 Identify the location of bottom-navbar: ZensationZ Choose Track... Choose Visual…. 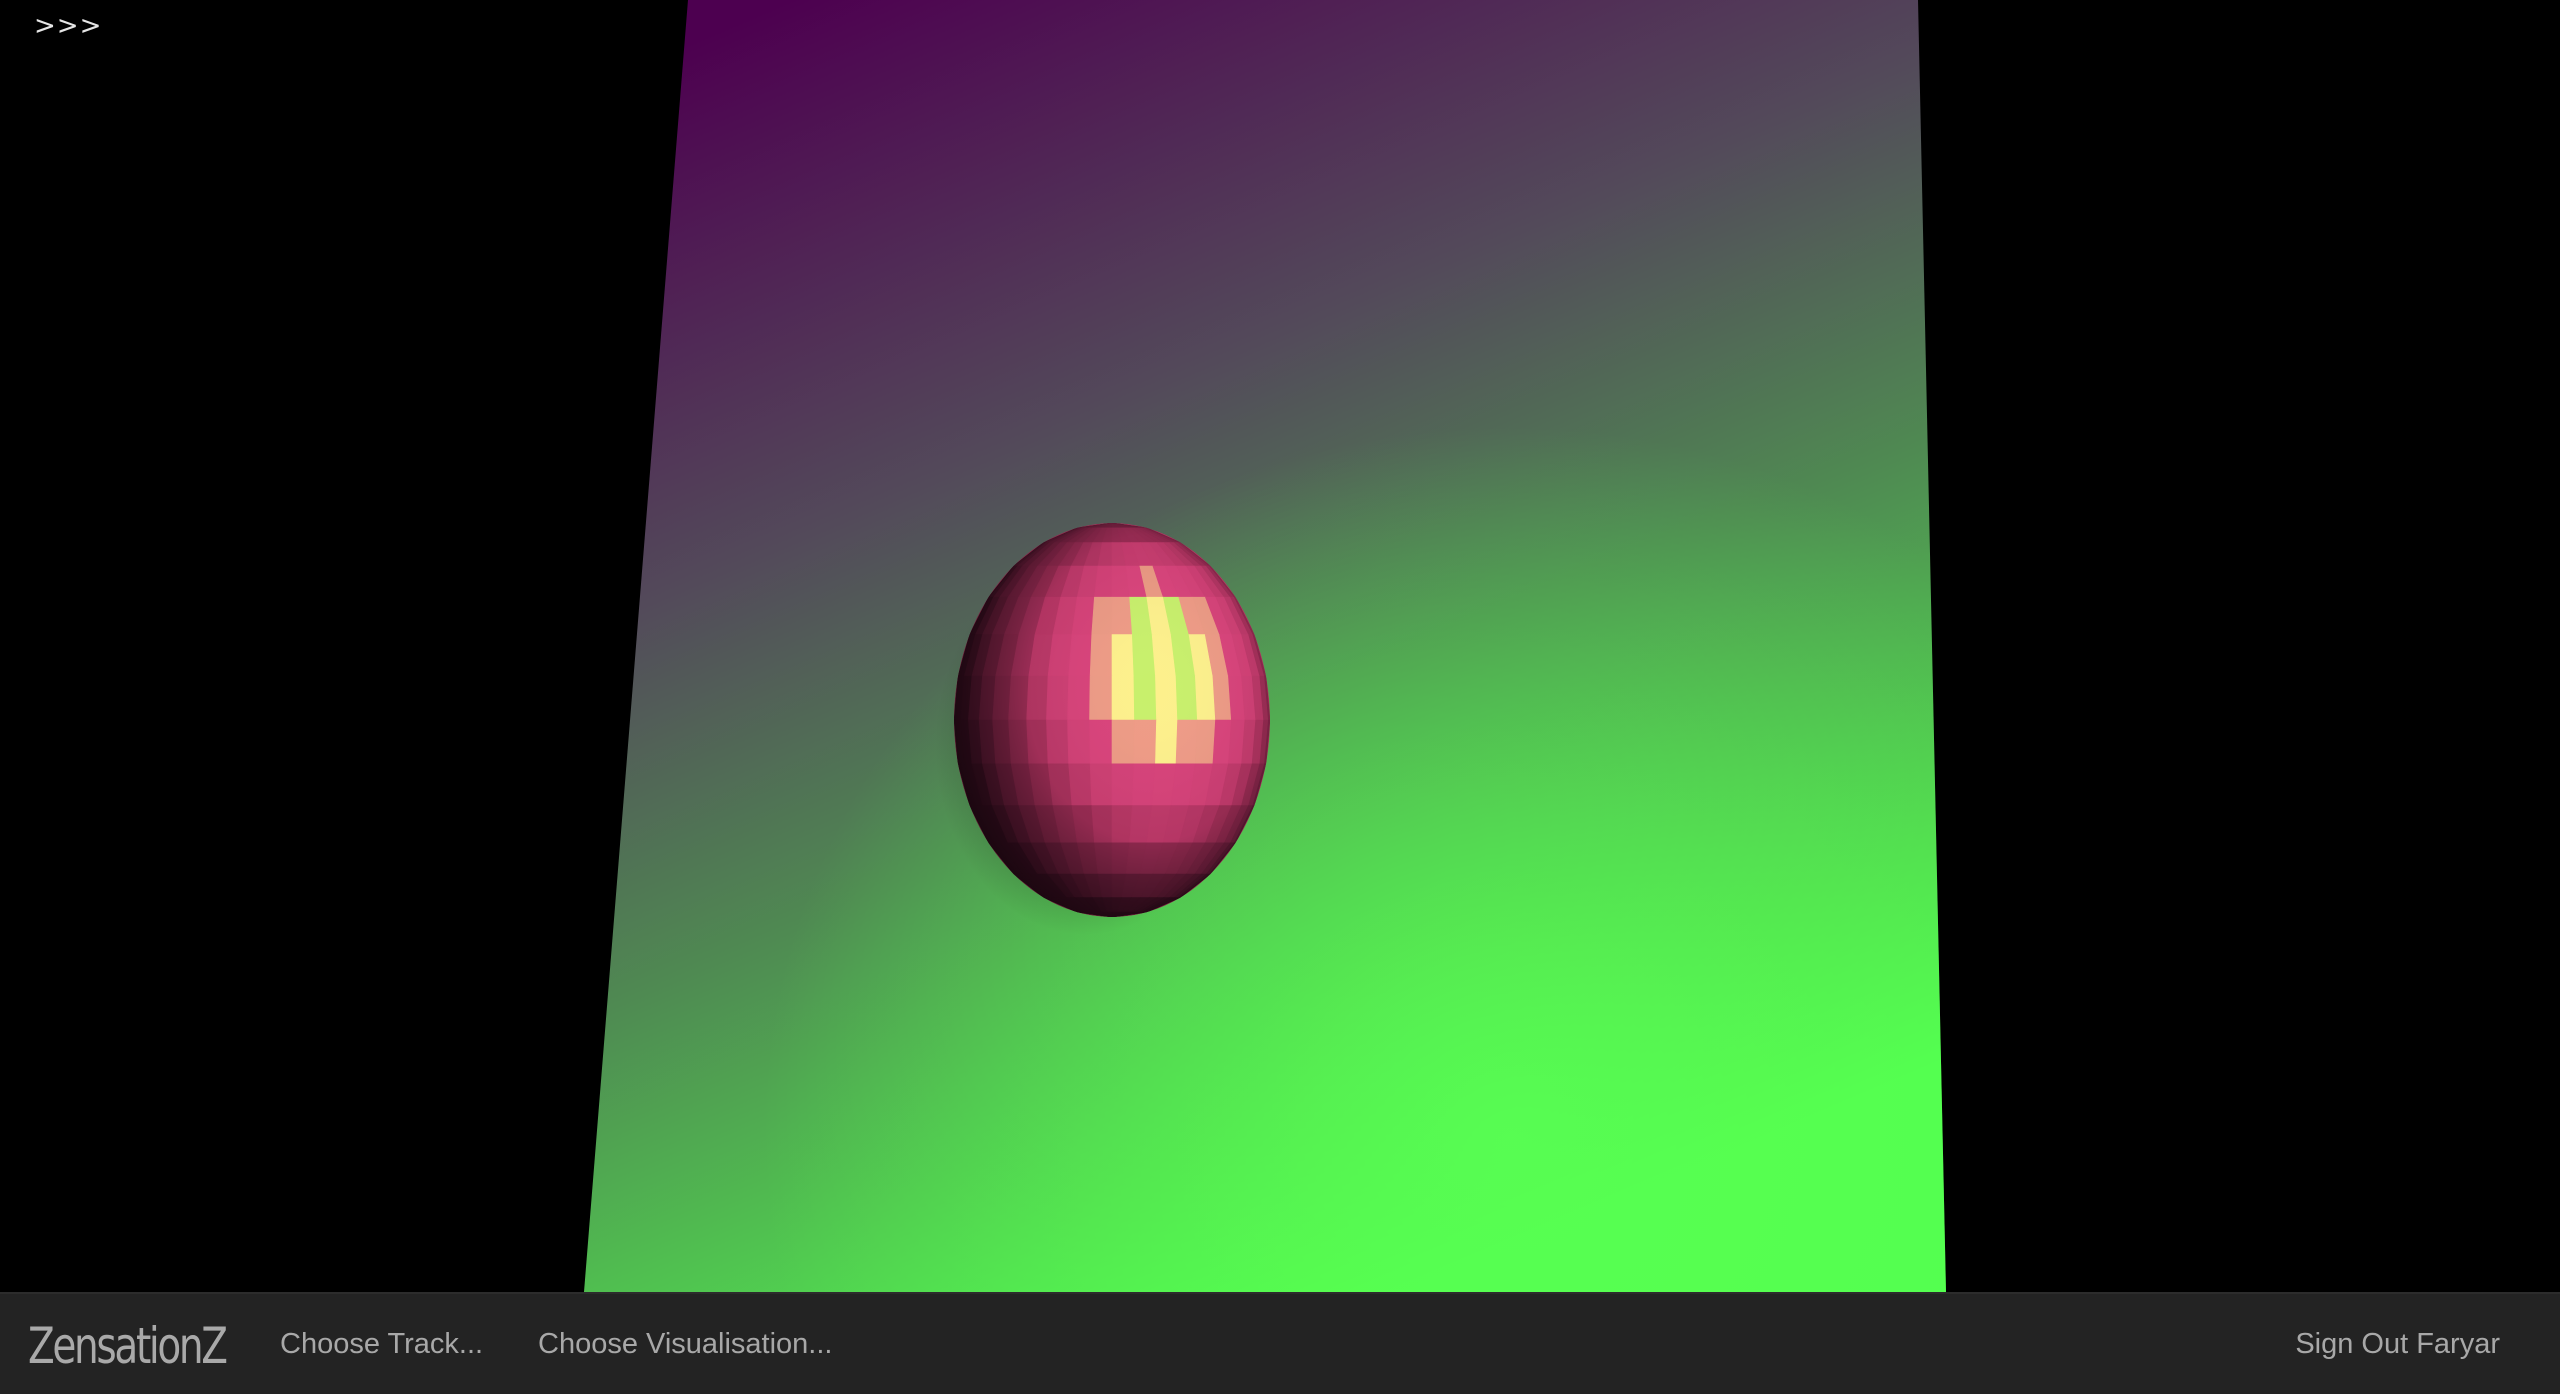
(1280, 1343).